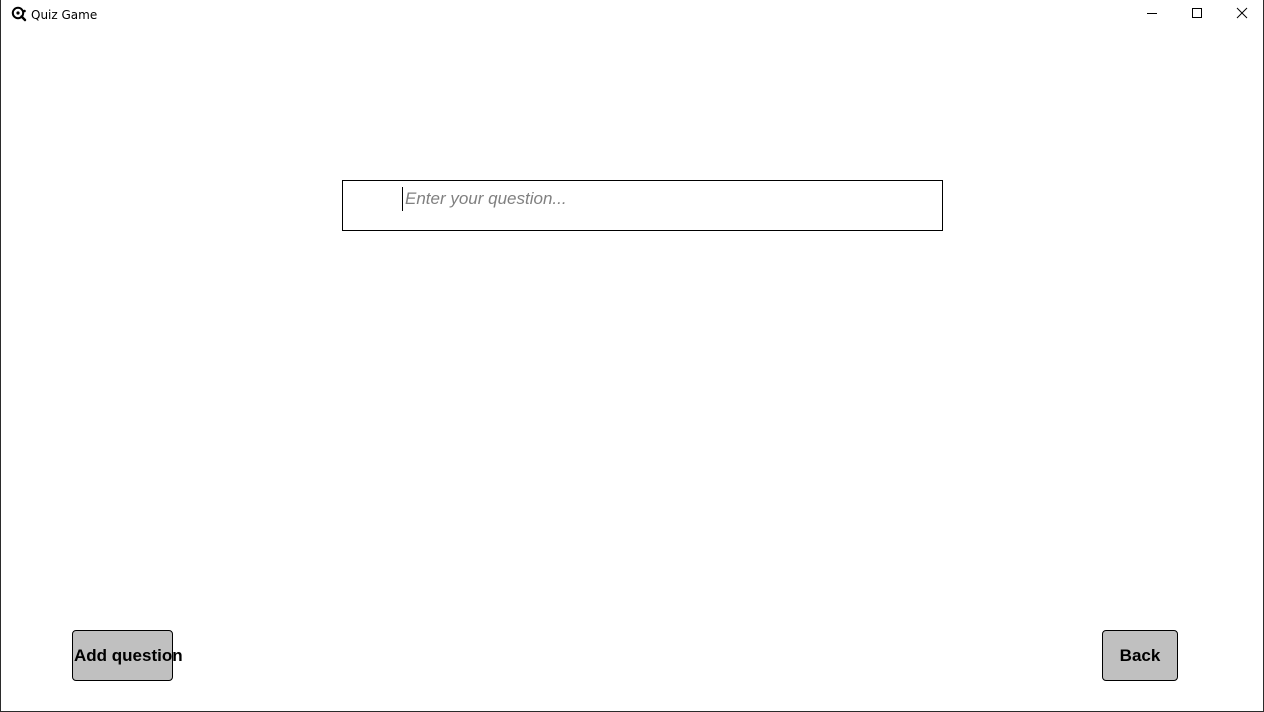  I want to click on add-question-button: Add question, so click(127, 655).